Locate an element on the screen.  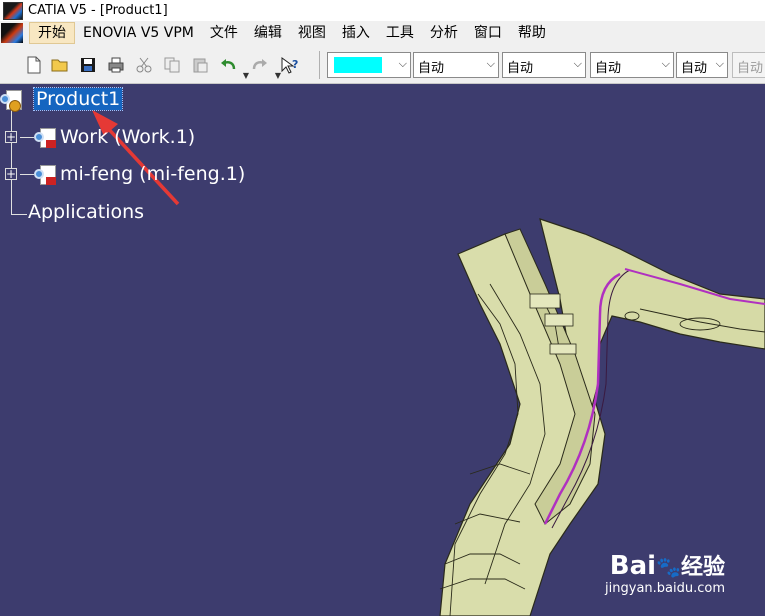
tree-root-label: Product1 is located at coordinates (78, 99).